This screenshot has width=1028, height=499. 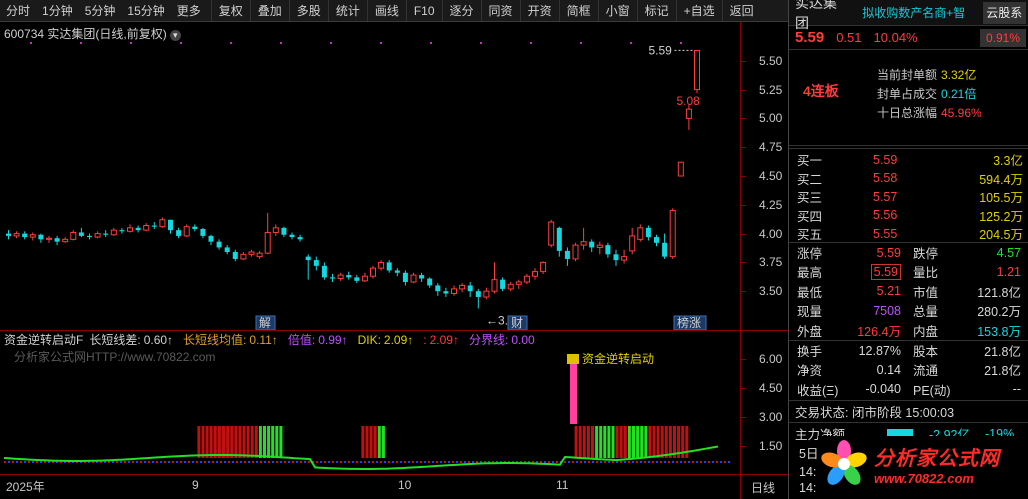 What do you see at coordinates (461, 10) in the screenshot?
I see `toolbar-button-6: 逐分` at bounding box center [461, 10].